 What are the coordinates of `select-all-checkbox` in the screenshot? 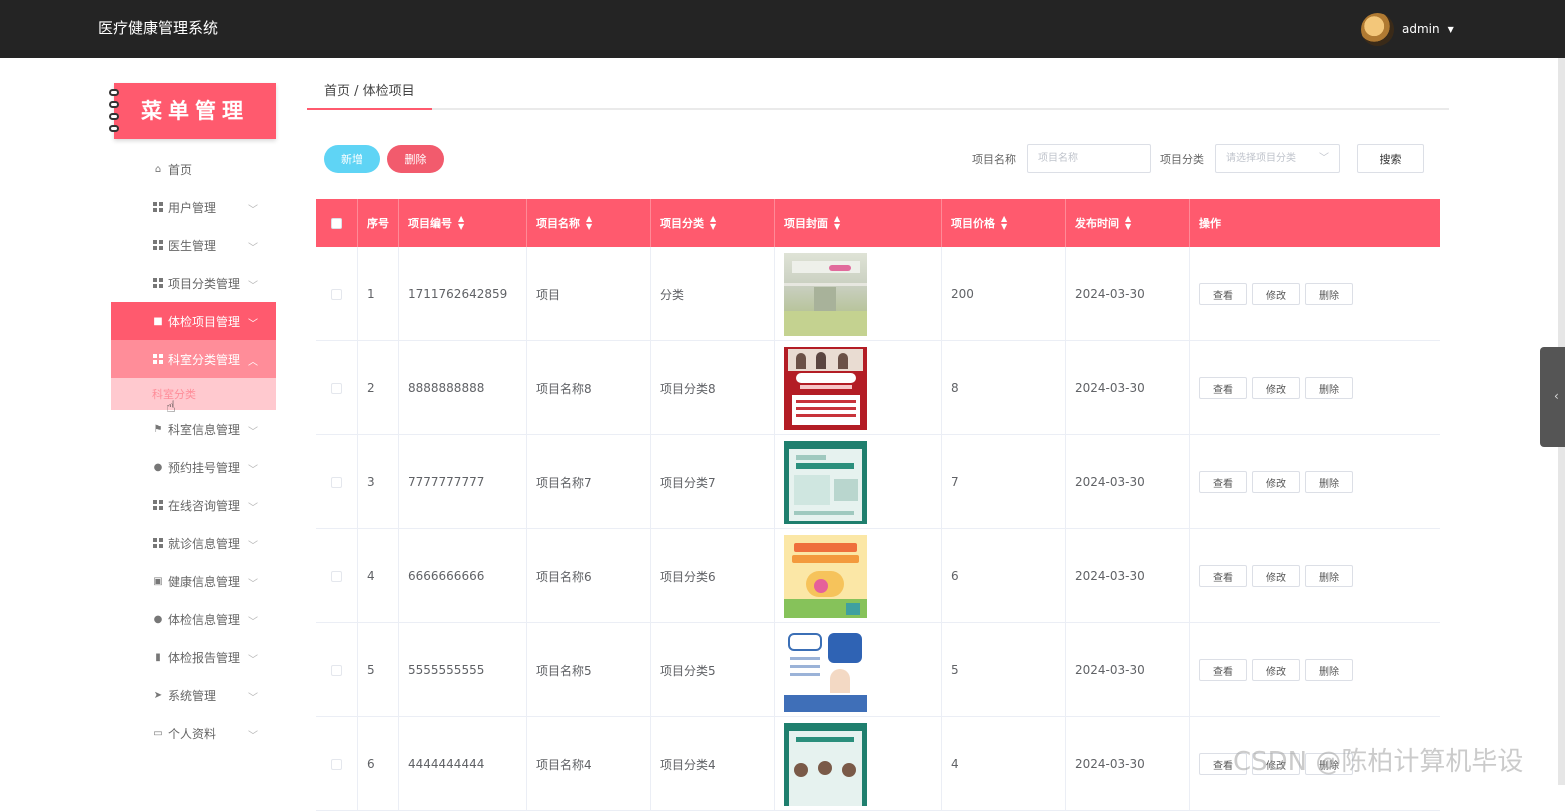 It's located at (336, 223).